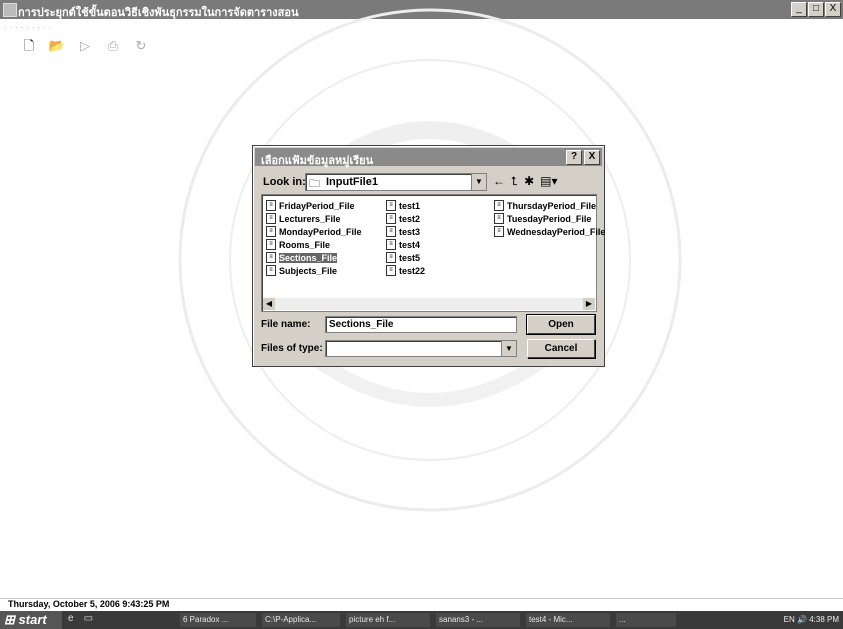  Describe the element at coordinates (314, 244) in the screenshot. I see `file-item: ≡ Rooms_File` at that location.